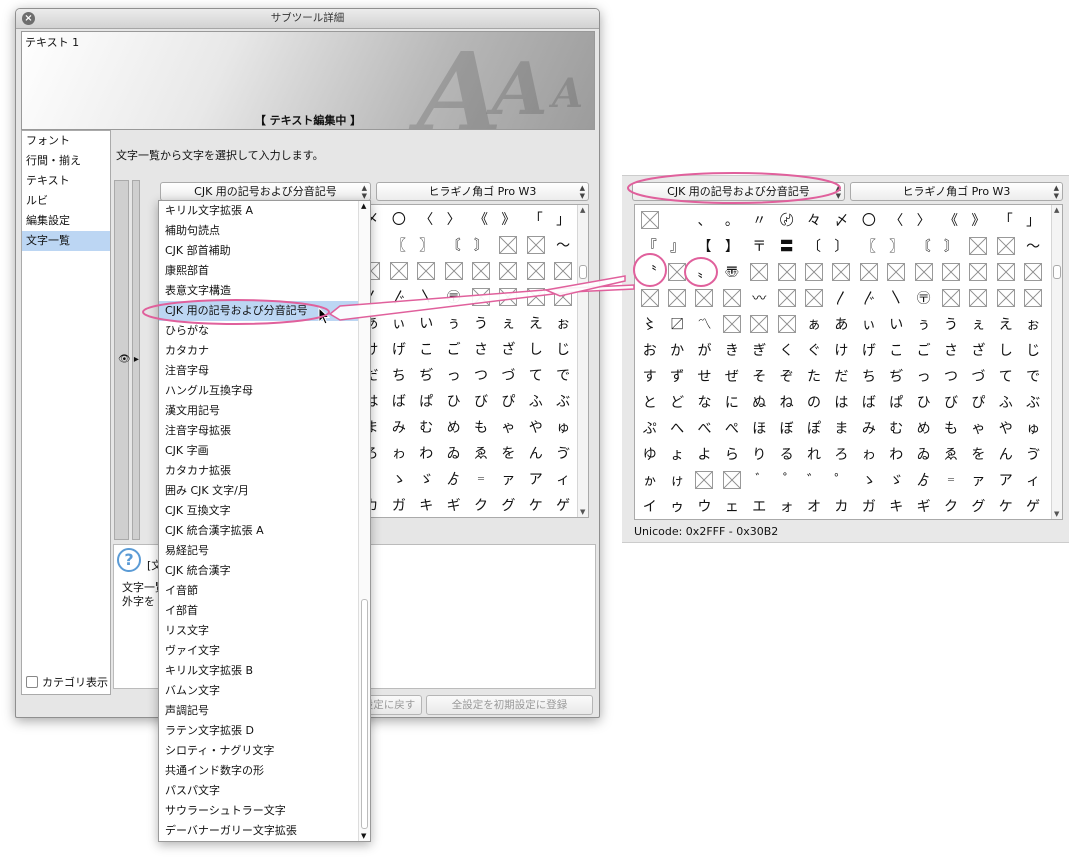 The height and width of the screenshot is (861, 1069). Describe the element at coordinates (264, 511) in the screenshot. I see `dropdown-item: CJK 互換文字` at that location.